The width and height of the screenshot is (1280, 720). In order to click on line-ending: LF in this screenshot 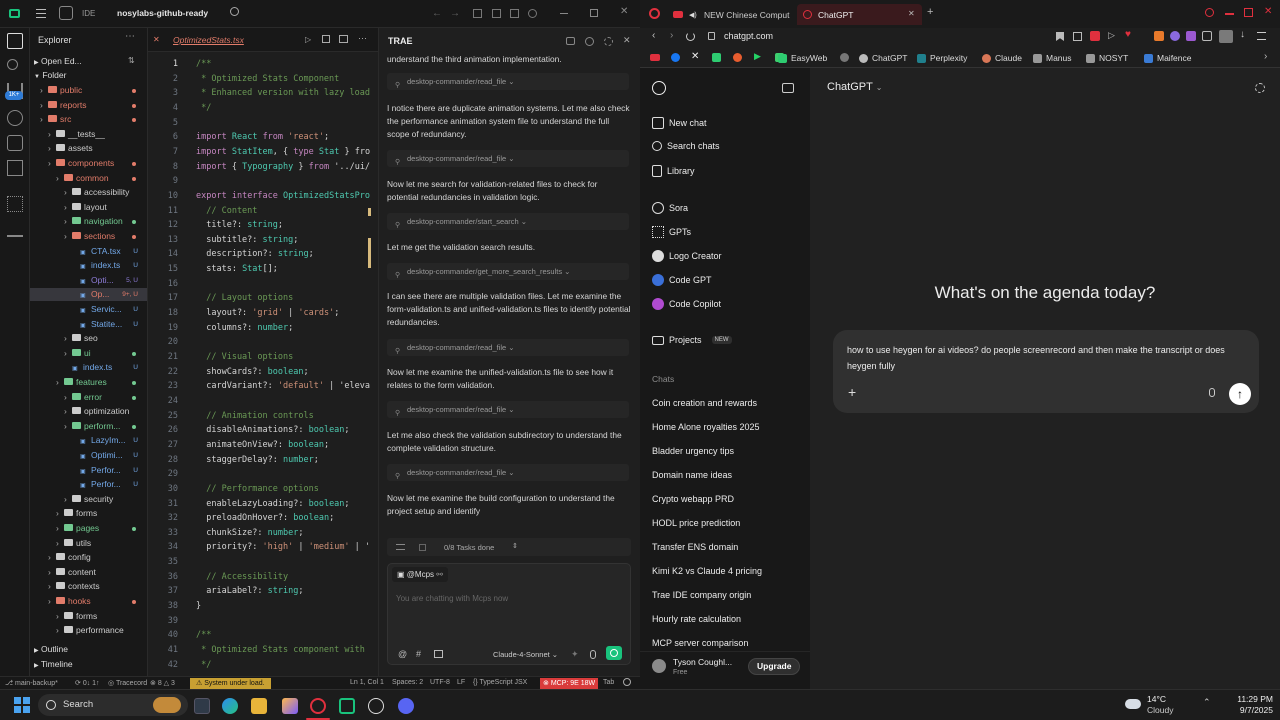, I will do `click(461, 682)`.